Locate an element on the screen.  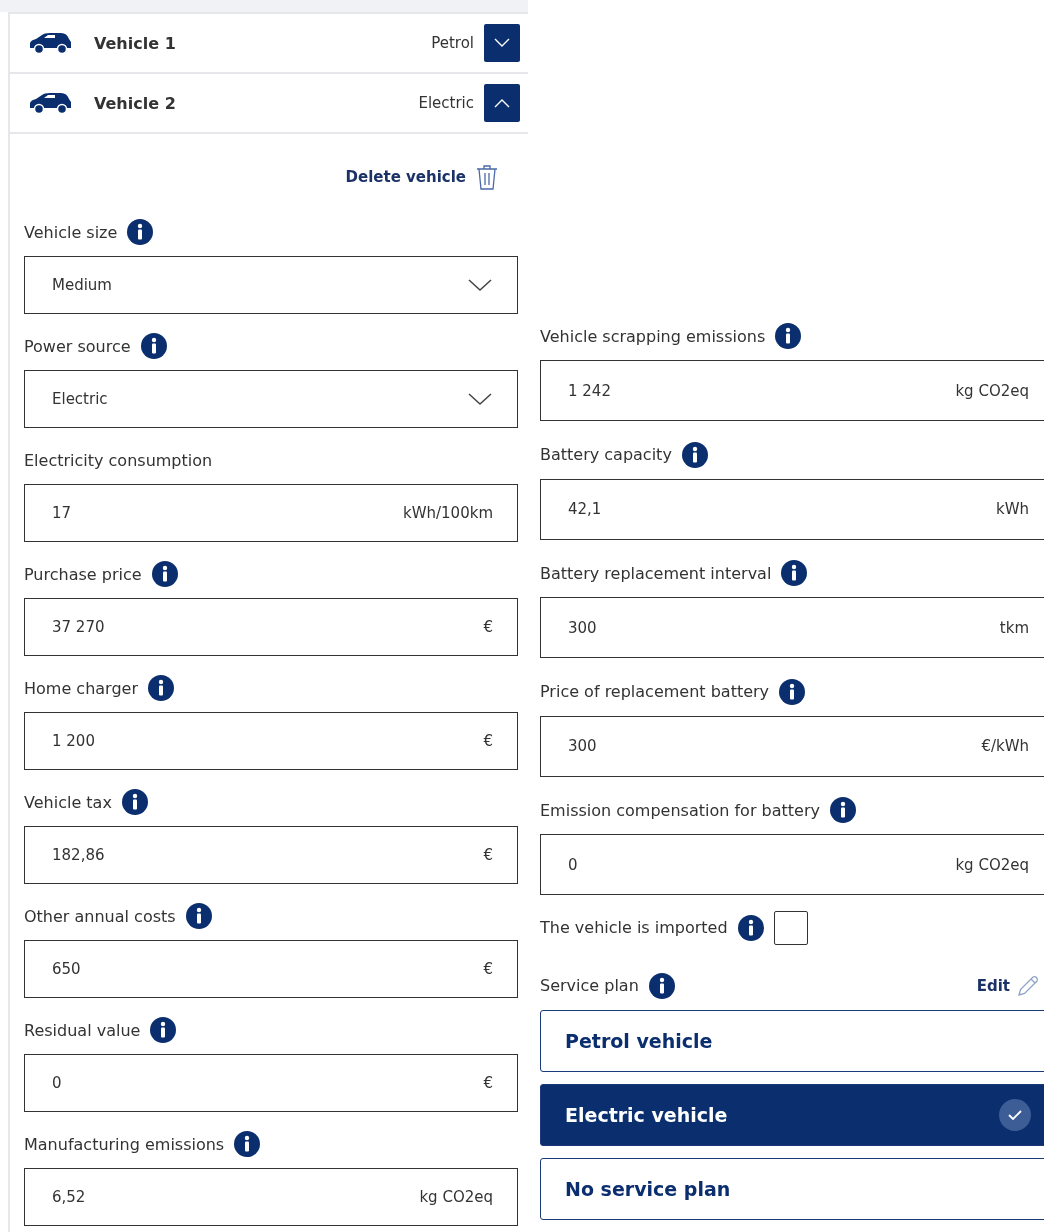
field-label: Battery replacement interval is located at coordinates (656, 573).